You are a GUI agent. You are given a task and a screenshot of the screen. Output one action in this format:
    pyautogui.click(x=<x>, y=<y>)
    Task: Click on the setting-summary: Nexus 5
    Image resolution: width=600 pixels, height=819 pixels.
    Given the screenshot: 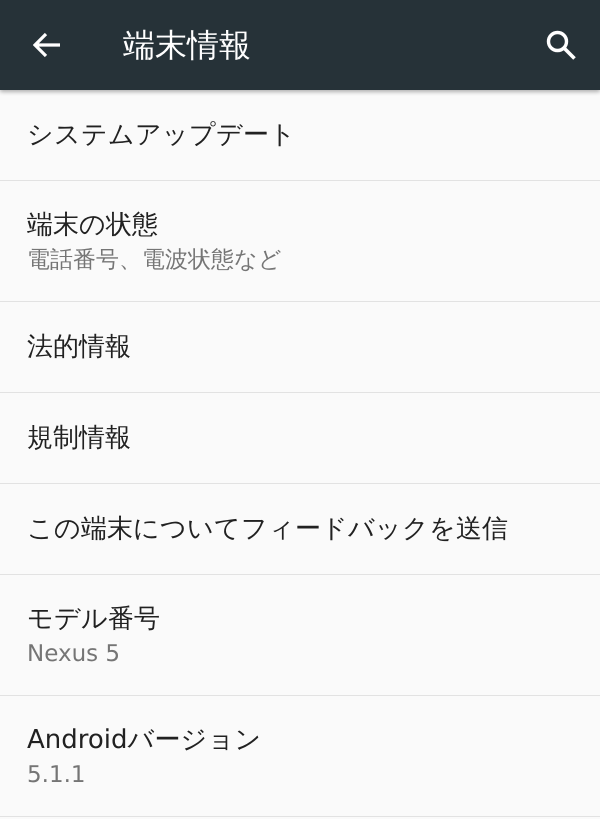 What is the action you would take?
    pyautogui.click(x=73, y=654)
    